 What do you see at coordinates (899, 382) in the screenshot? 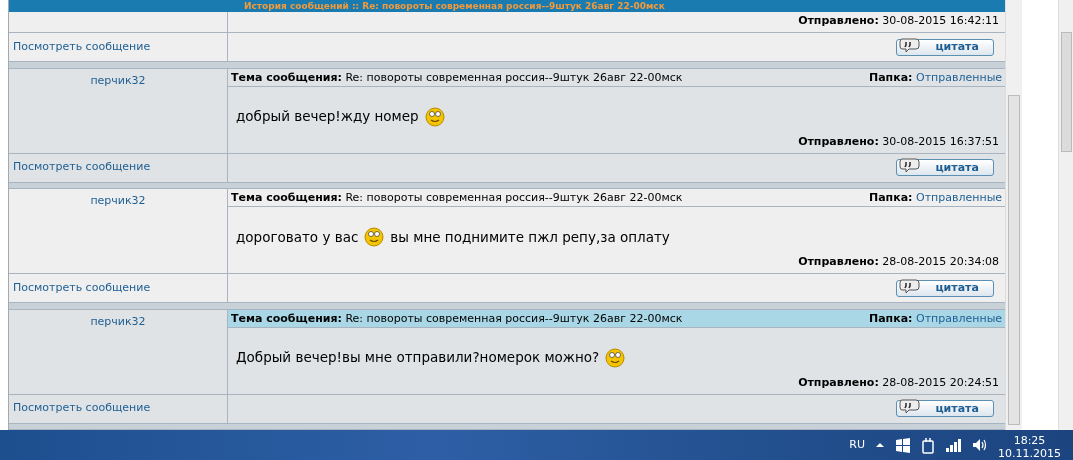
I see `sent-date: Отправлено: 28-08-2015 20:24:51` at bounding box center [899, 382].